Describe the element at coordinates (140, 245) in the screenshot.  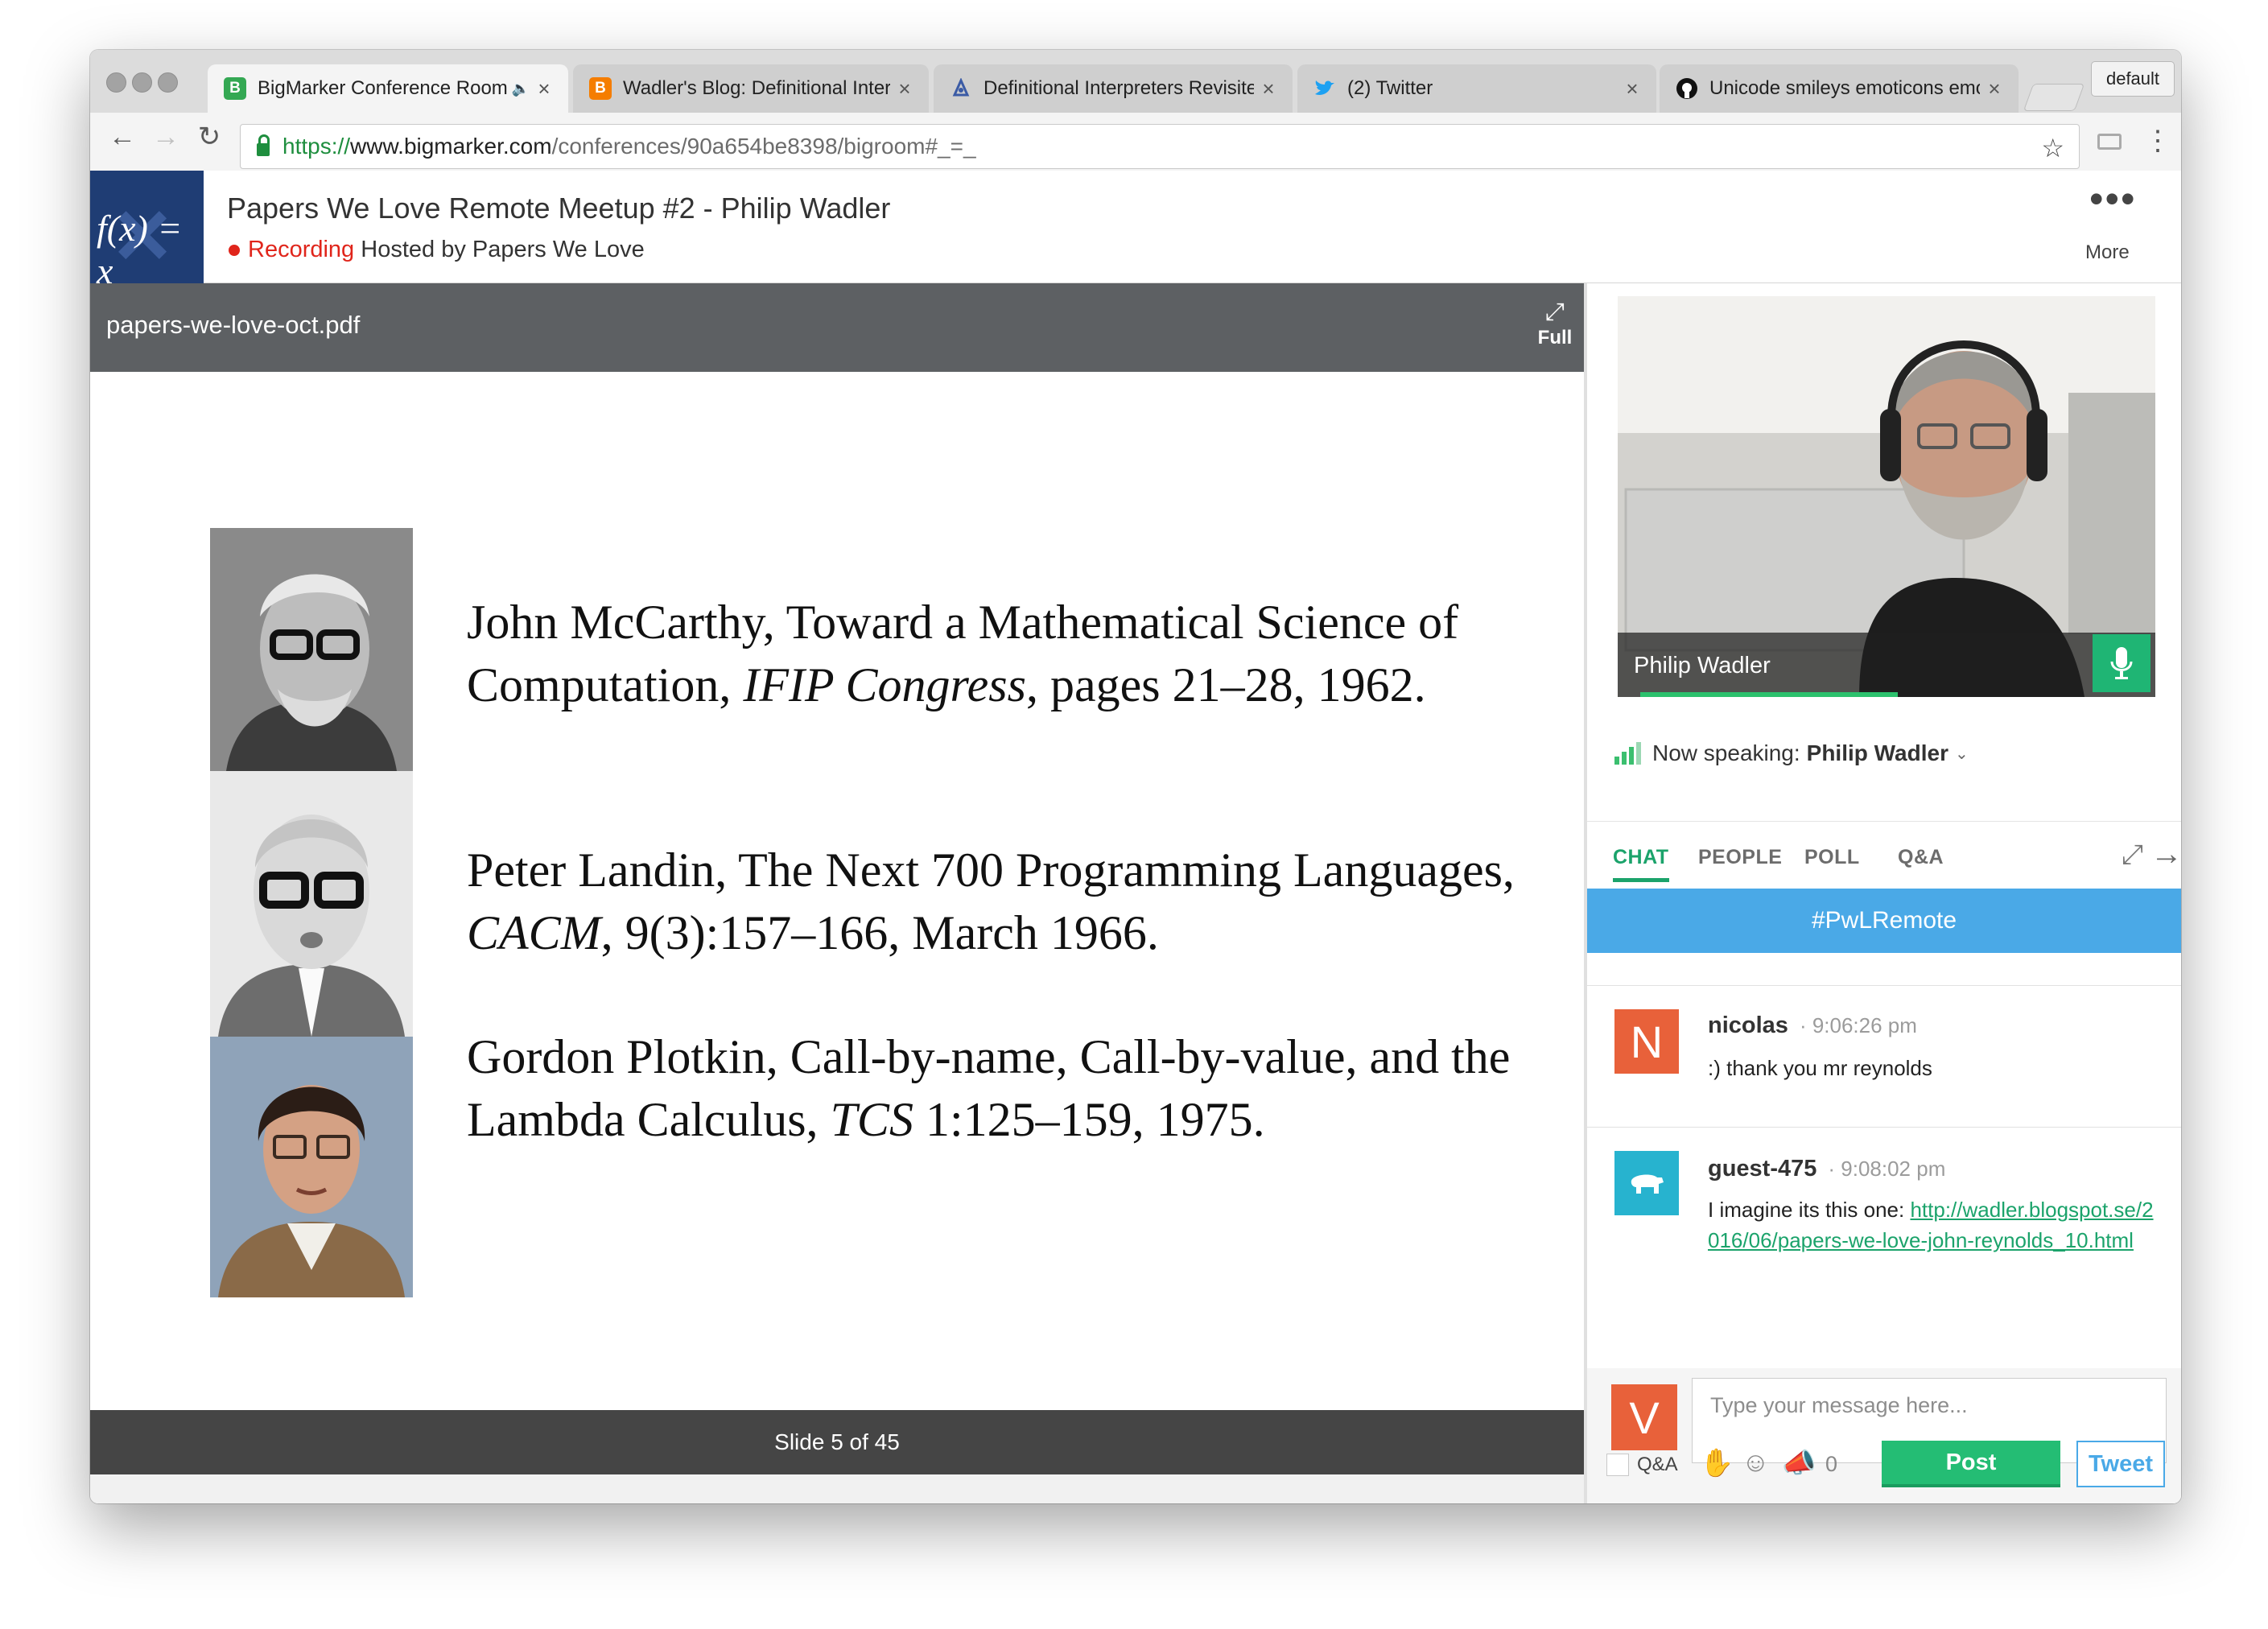
I see `logo-text: f(x) = x` at that location.